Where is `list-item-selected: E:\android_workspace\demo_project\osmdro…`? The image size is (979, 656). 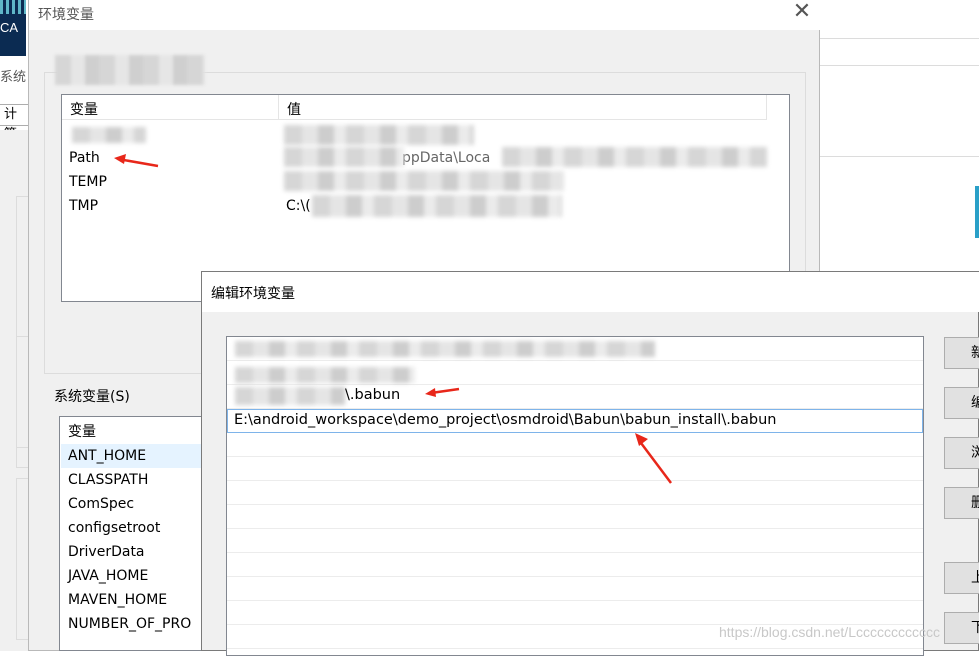
list-item-selected: E:\android_workspace\demo_project\osmdro… is located at coordinates (575, 421).